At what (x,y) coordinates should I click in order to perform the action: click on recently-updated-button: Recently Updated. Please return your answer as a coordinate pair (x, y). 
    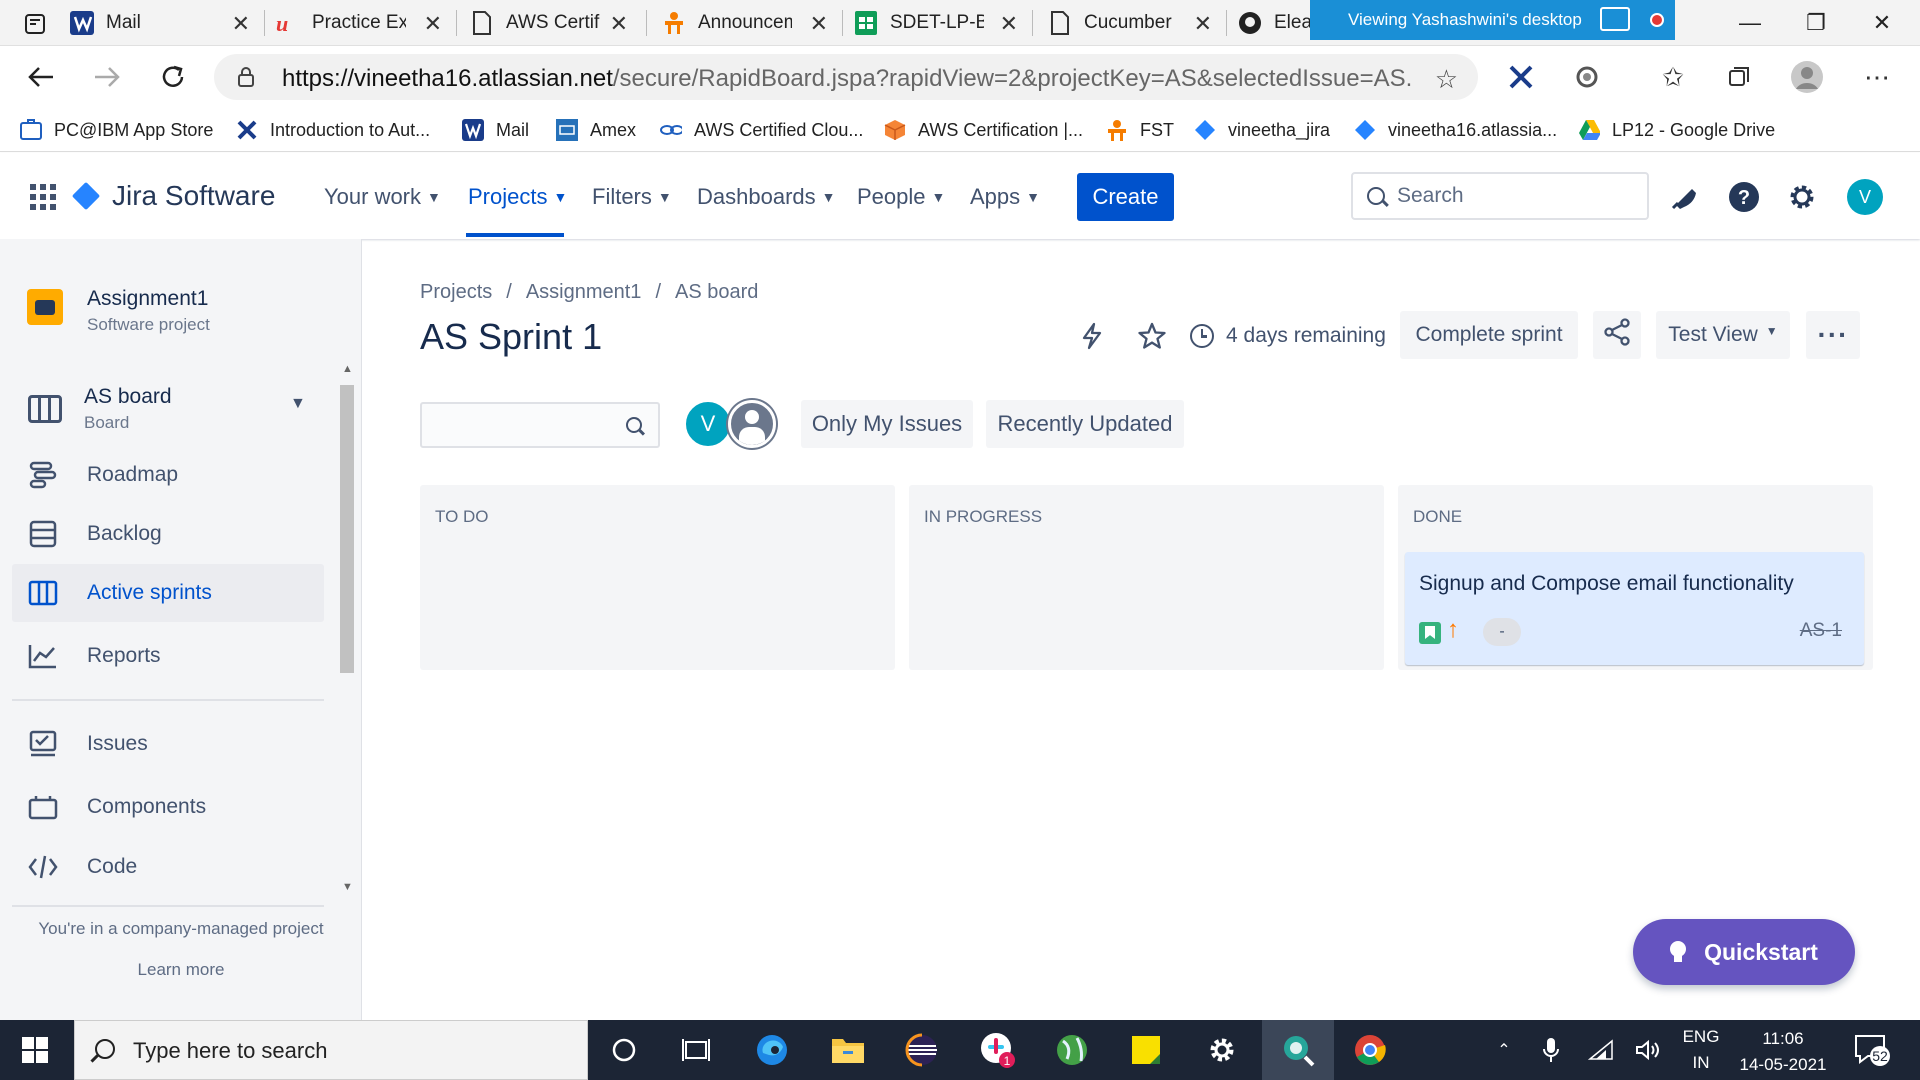
    Looking at the image, I should click on (1085, 424).